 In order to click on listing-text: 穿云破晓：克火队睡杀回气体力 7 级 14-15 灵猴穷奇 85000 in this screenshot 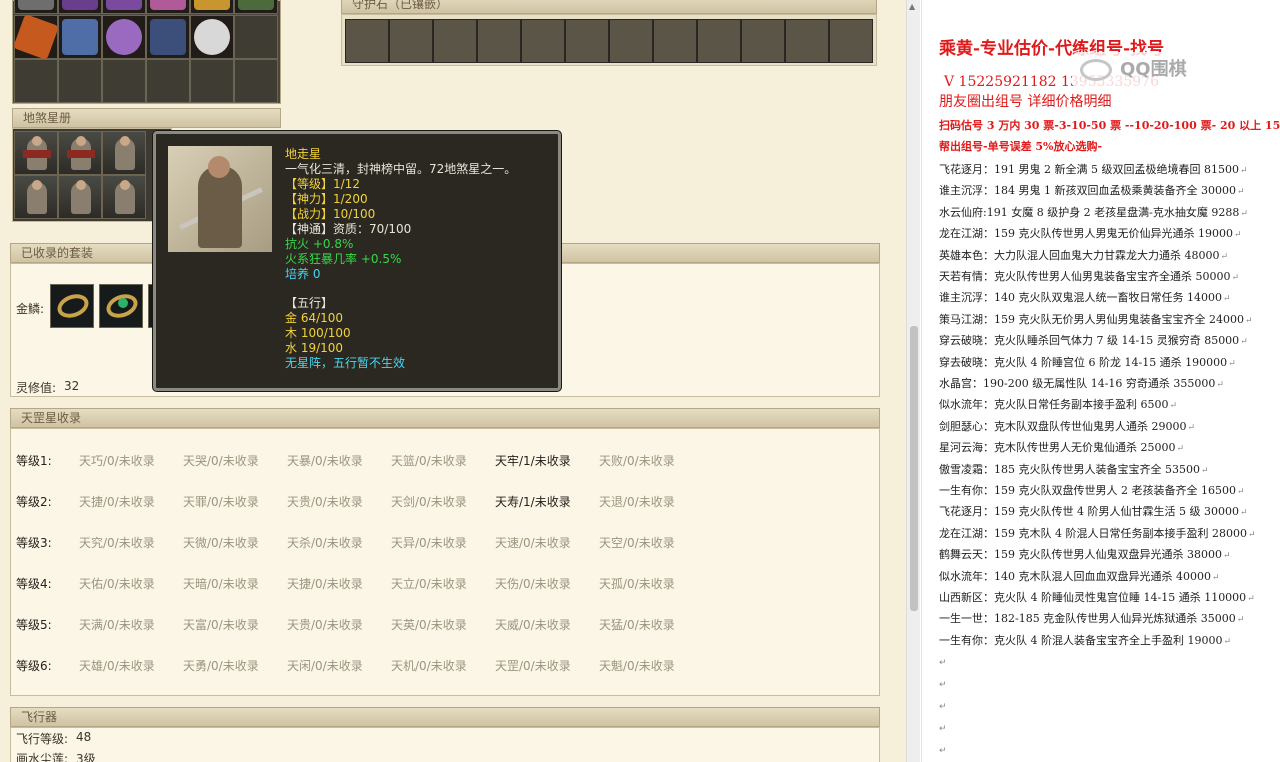, I will do `click(1089, 341)`.